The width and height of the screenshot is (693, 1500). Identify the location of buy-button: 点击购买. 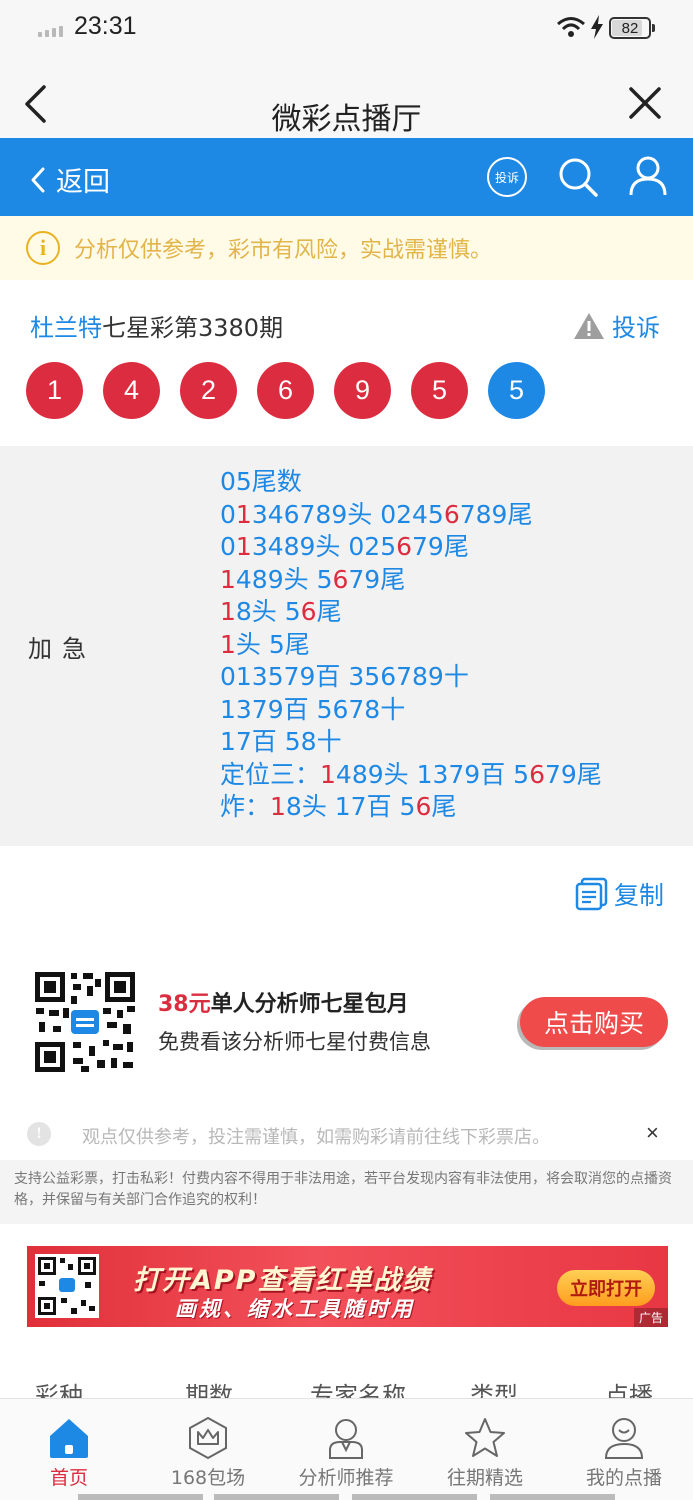
(594, 1022).